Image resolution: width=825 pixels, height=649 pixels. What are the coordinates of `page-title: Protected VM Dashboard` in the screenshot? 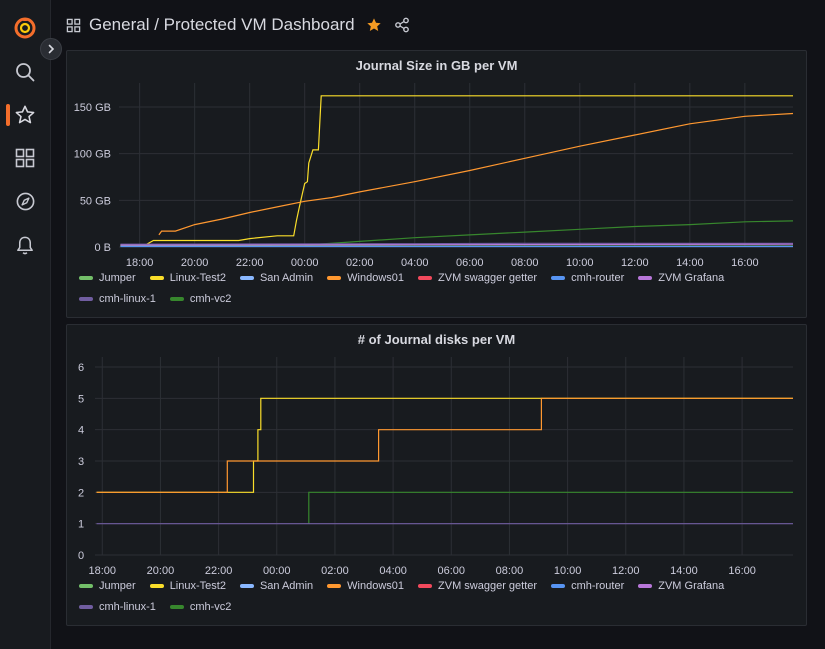 It's located at (259, 25).